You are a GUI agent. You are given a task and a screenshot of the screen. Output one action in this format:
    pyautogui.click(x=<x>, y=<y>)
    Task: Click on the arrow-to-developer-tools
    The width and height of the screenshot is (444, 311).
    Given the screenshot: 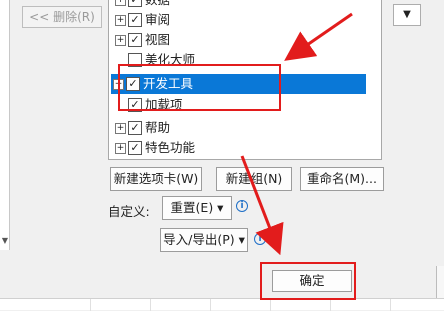 What is the action you would take?
    pyautogui.click(x=318, y=36)
    